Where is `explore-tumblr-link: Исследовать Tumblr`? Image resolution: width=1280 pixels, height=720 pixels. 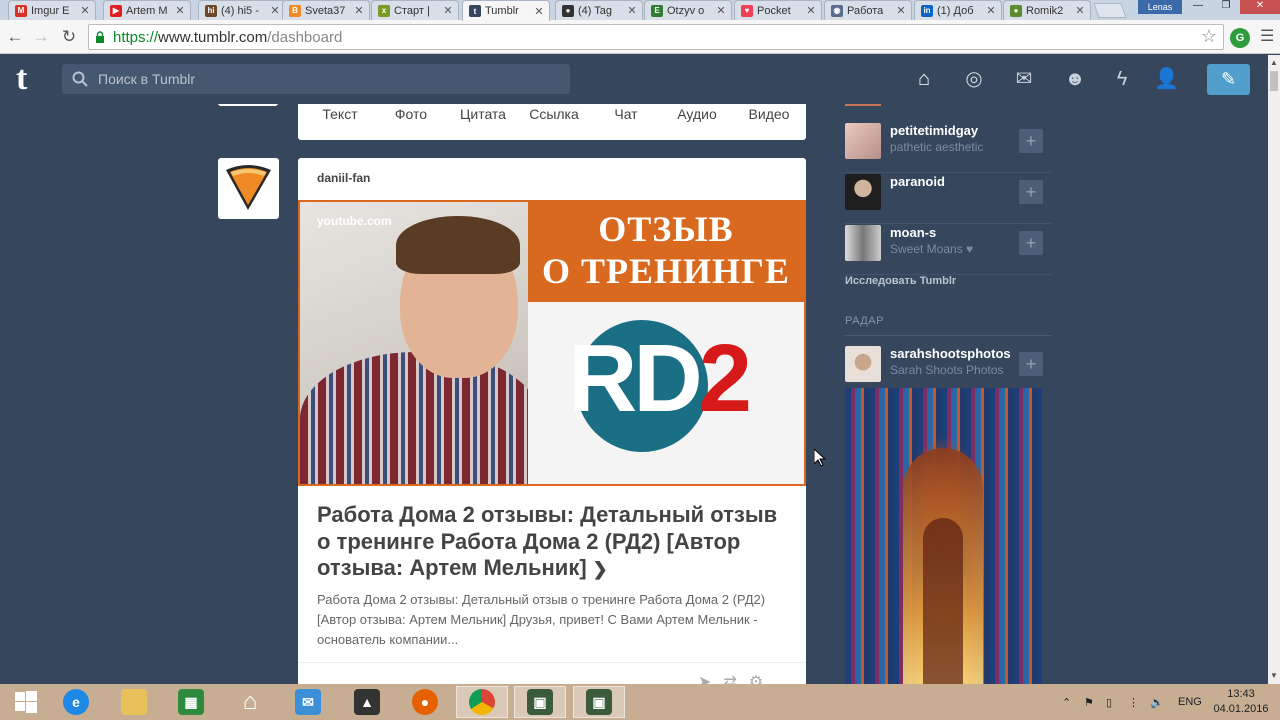
explore-tumblr-link: Исследовать Tumblr is located at coordinates (900, 281).